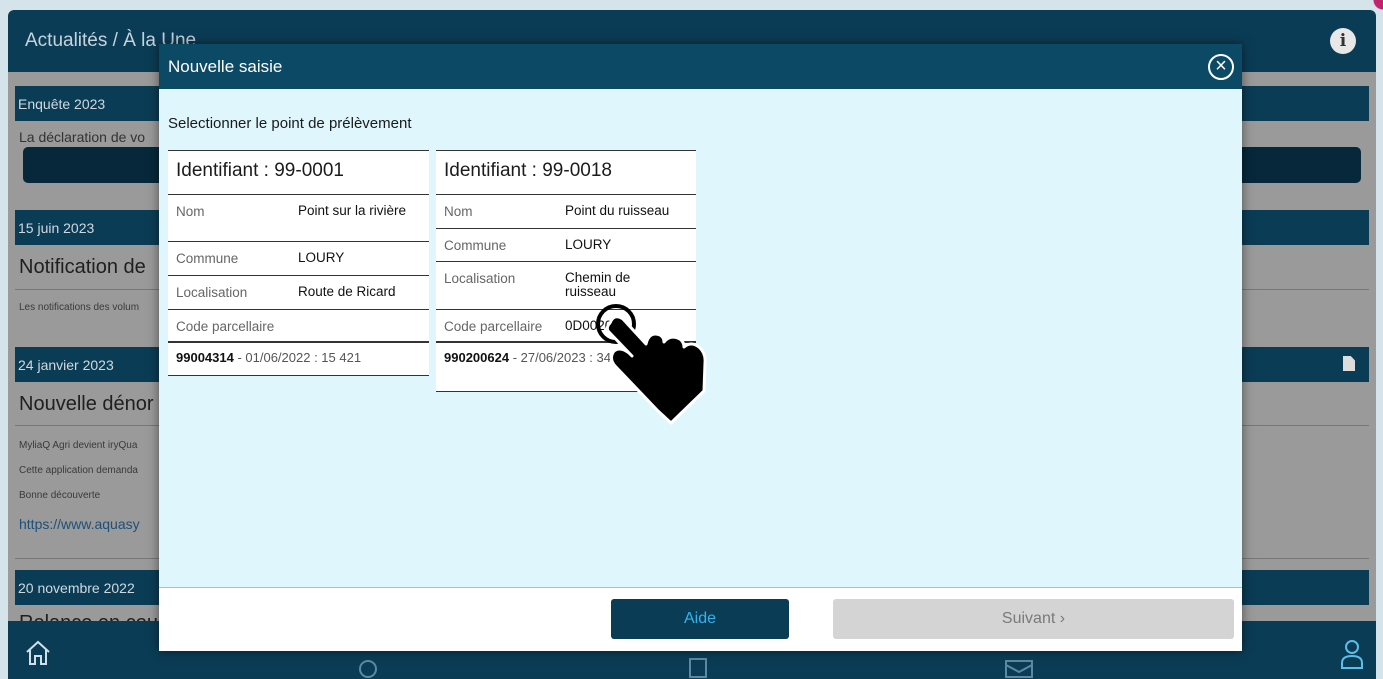  What do you see at coordinates (60, 495) in the screenshot?
I see `news-text: Bonne découverte` at bounding box center [60, 495].